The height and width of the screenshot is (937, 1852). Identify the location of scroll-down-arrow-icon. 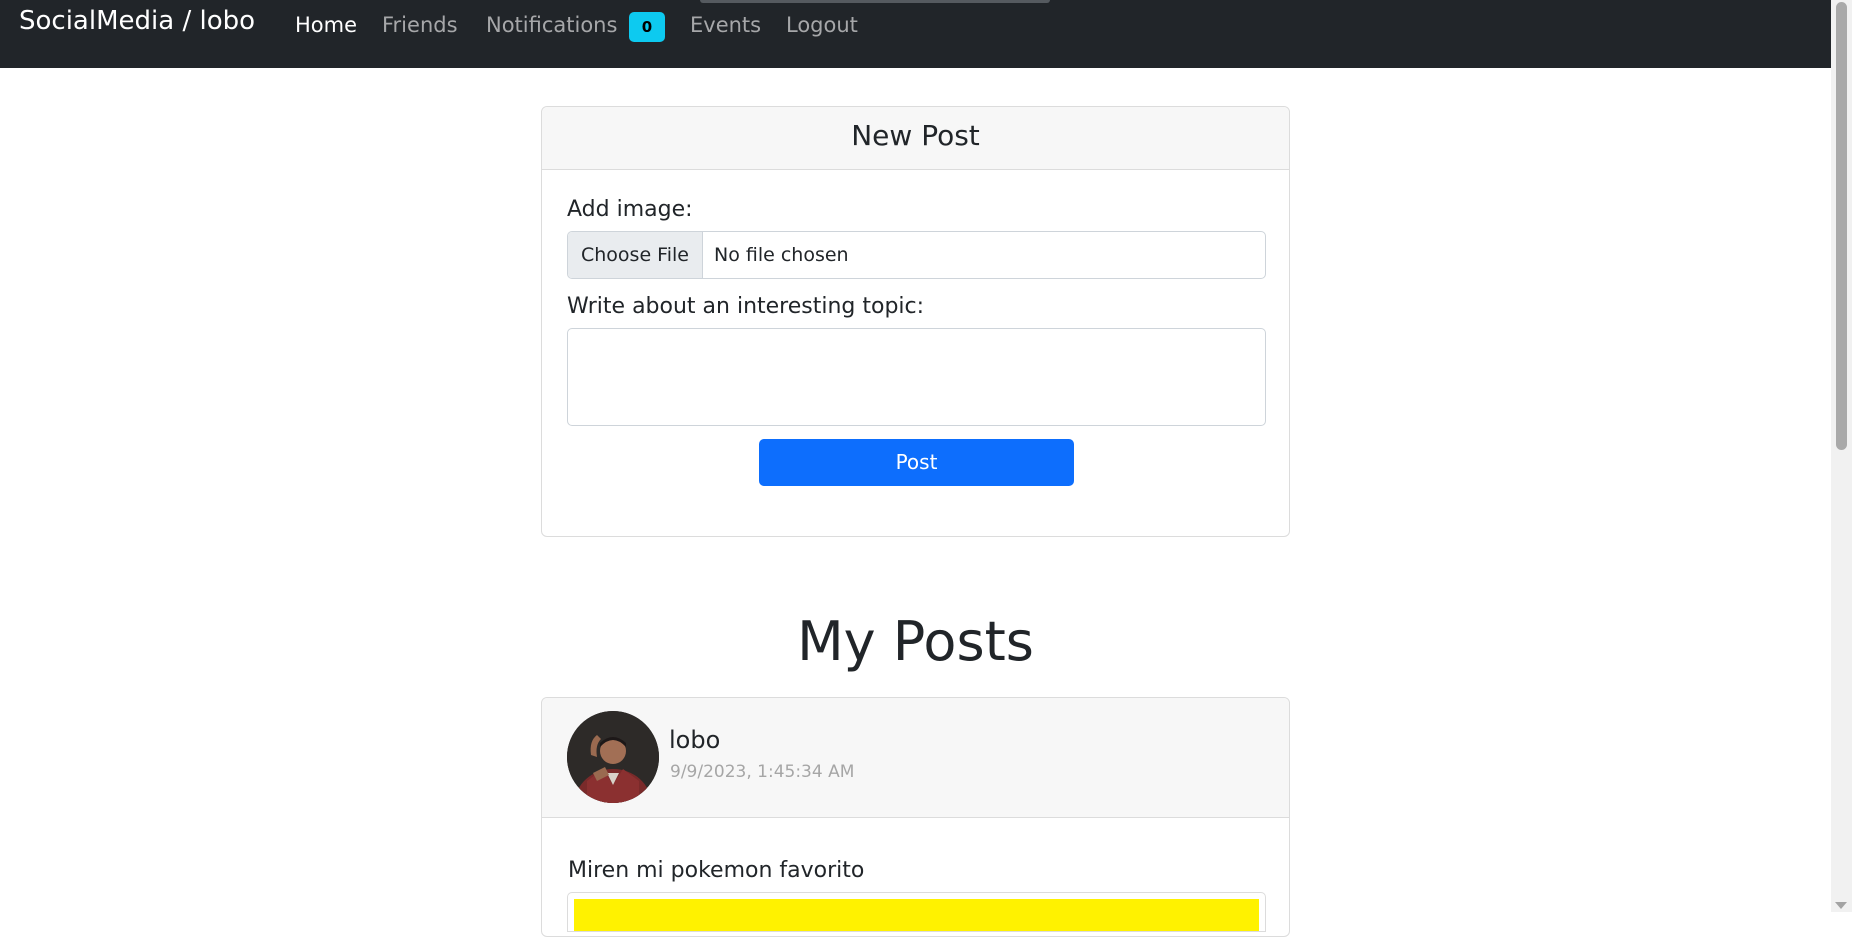
(1841, 905).